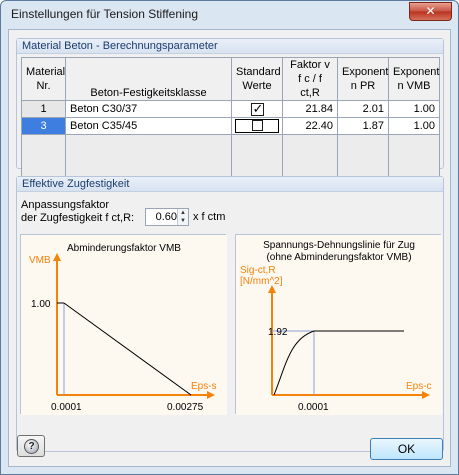 Image resolution: width=459 pixels, height=475 pixels. I want to click on chart-subtitle: (ohne Abminderungsfaktor VMB), so click(338, 257).